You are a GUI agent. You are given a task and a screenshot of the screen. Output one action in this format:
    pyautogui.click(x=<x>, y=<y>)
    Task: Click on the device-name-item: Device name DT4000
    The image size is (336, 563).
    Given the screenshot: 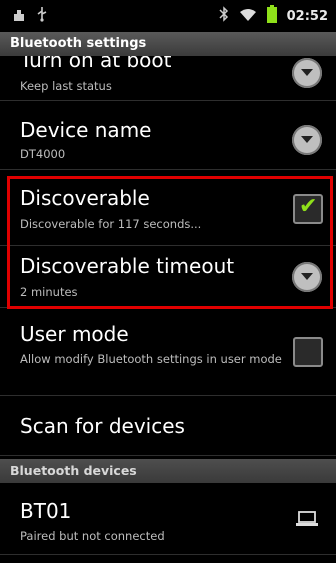 What is the action you would take?
    pyautogui.click(x=168, y=136)
    